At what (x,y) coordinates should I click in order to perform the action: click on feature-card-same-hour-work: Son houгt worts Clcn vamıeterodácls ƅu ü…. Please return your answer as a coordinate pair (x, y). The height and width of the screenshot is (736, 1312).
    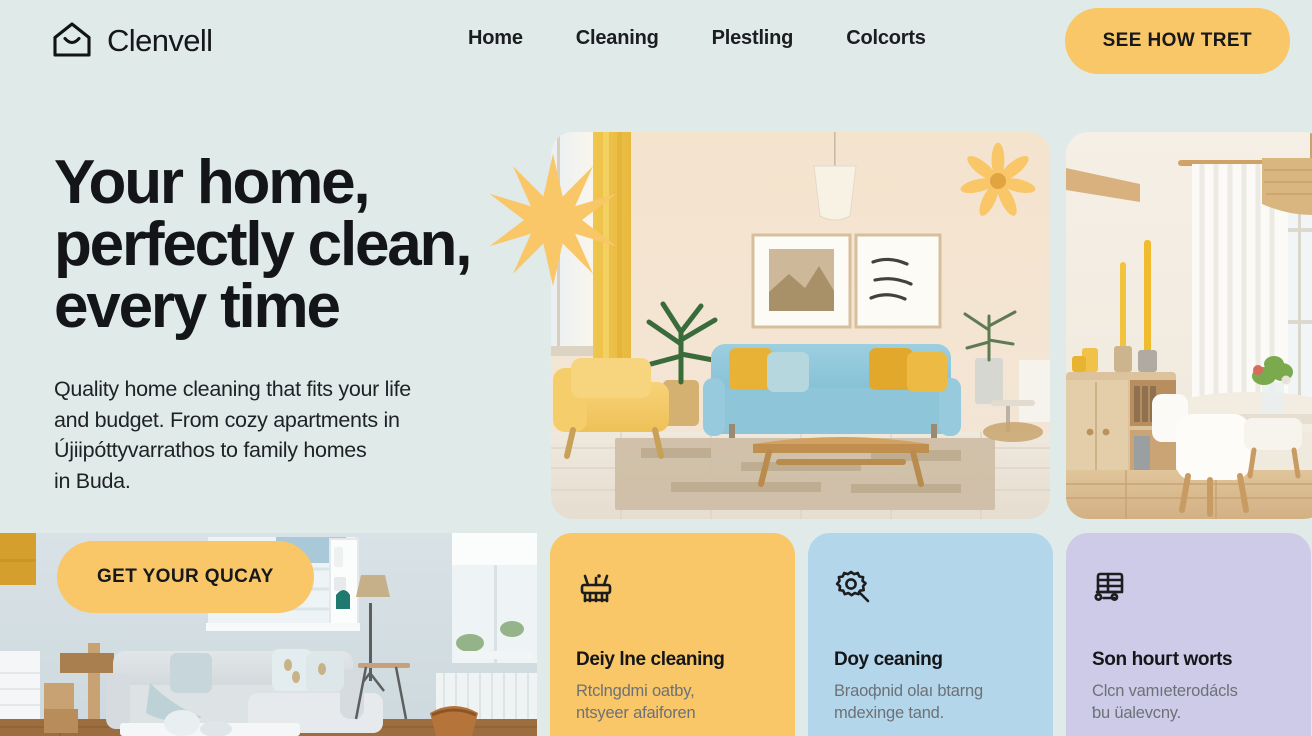
    Looking at the image, I should click on (1188, 634).